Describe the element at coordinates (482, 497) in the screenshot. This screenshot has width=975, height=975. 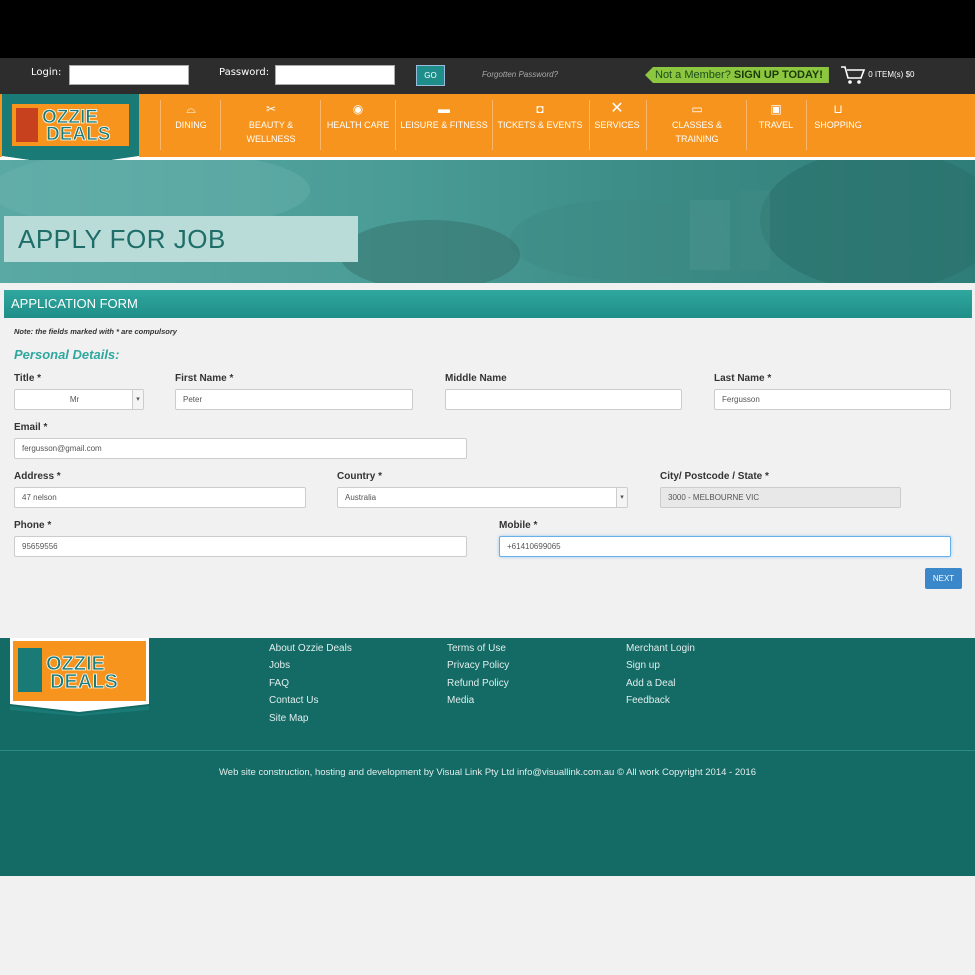
I see `country-select: Australia ▾` at that location.